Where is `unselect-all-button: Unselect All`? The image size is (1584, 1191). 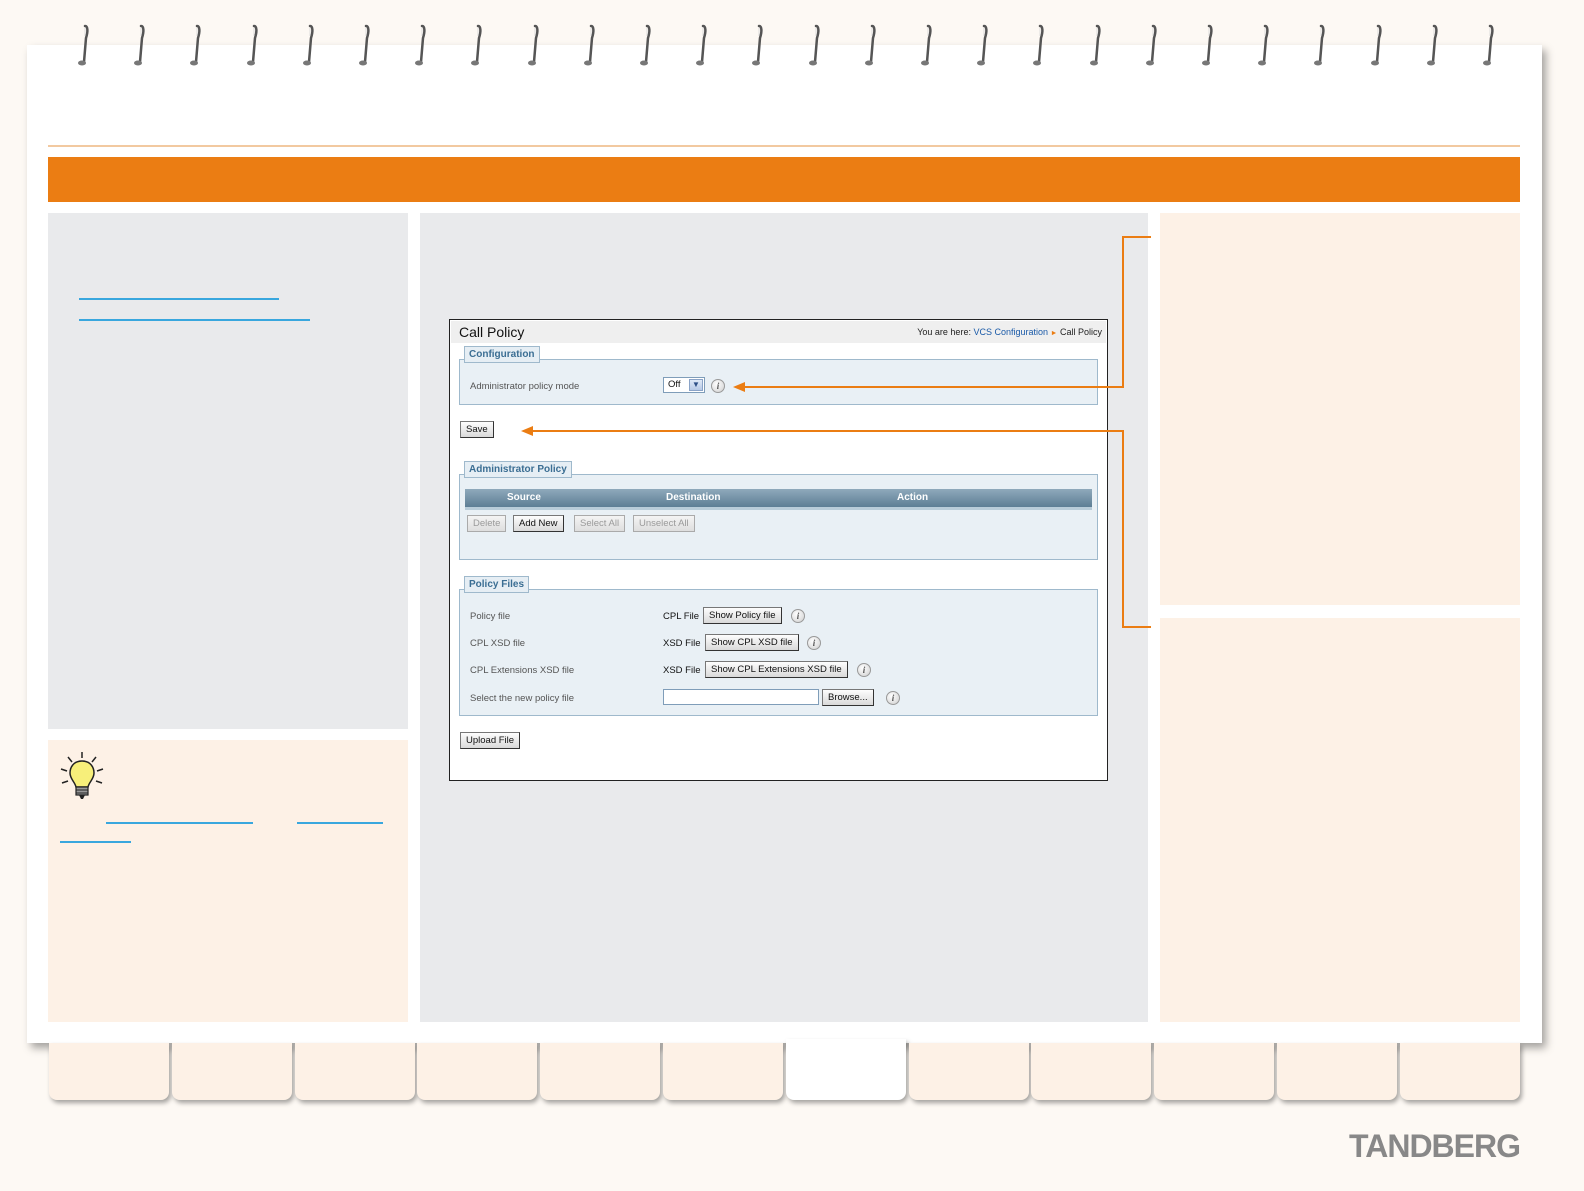
unselect-all-button: Unselect All is located at coordinates (664, 523).